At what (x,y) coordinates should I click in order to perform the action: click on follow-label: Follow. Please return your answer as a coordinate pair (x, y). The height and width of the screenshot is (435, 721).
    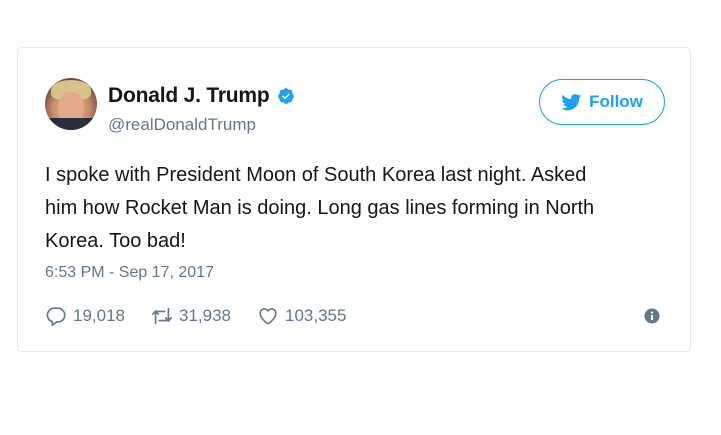
    Looking at the image, I should click on (616, 101).